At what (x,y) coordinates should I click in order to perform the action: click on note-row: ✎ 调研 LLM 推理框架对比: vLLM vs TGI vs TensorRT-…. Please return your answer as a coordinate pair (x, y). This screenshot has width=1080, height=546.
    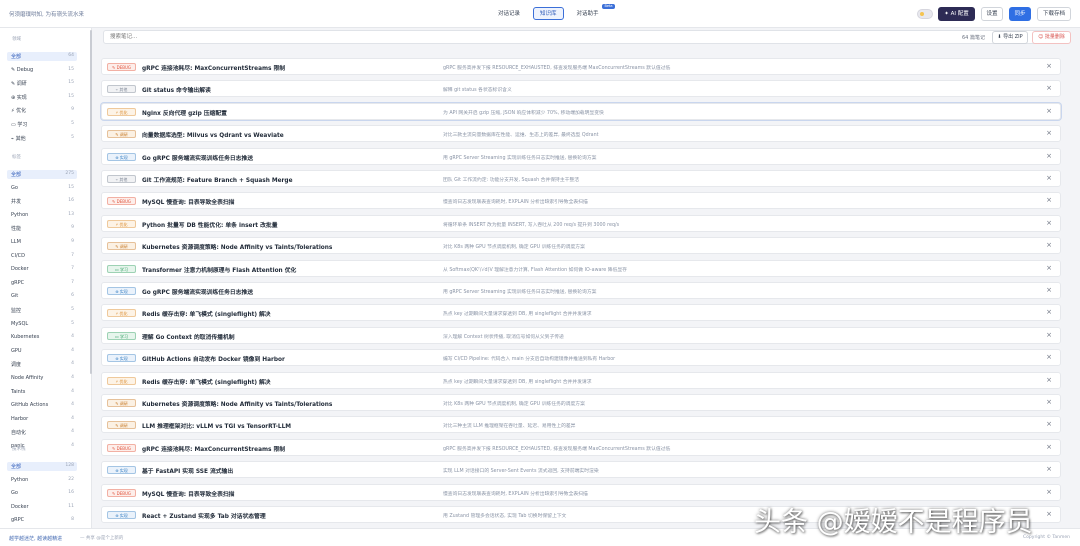
    Looking at the image, I should click on (581, 425).